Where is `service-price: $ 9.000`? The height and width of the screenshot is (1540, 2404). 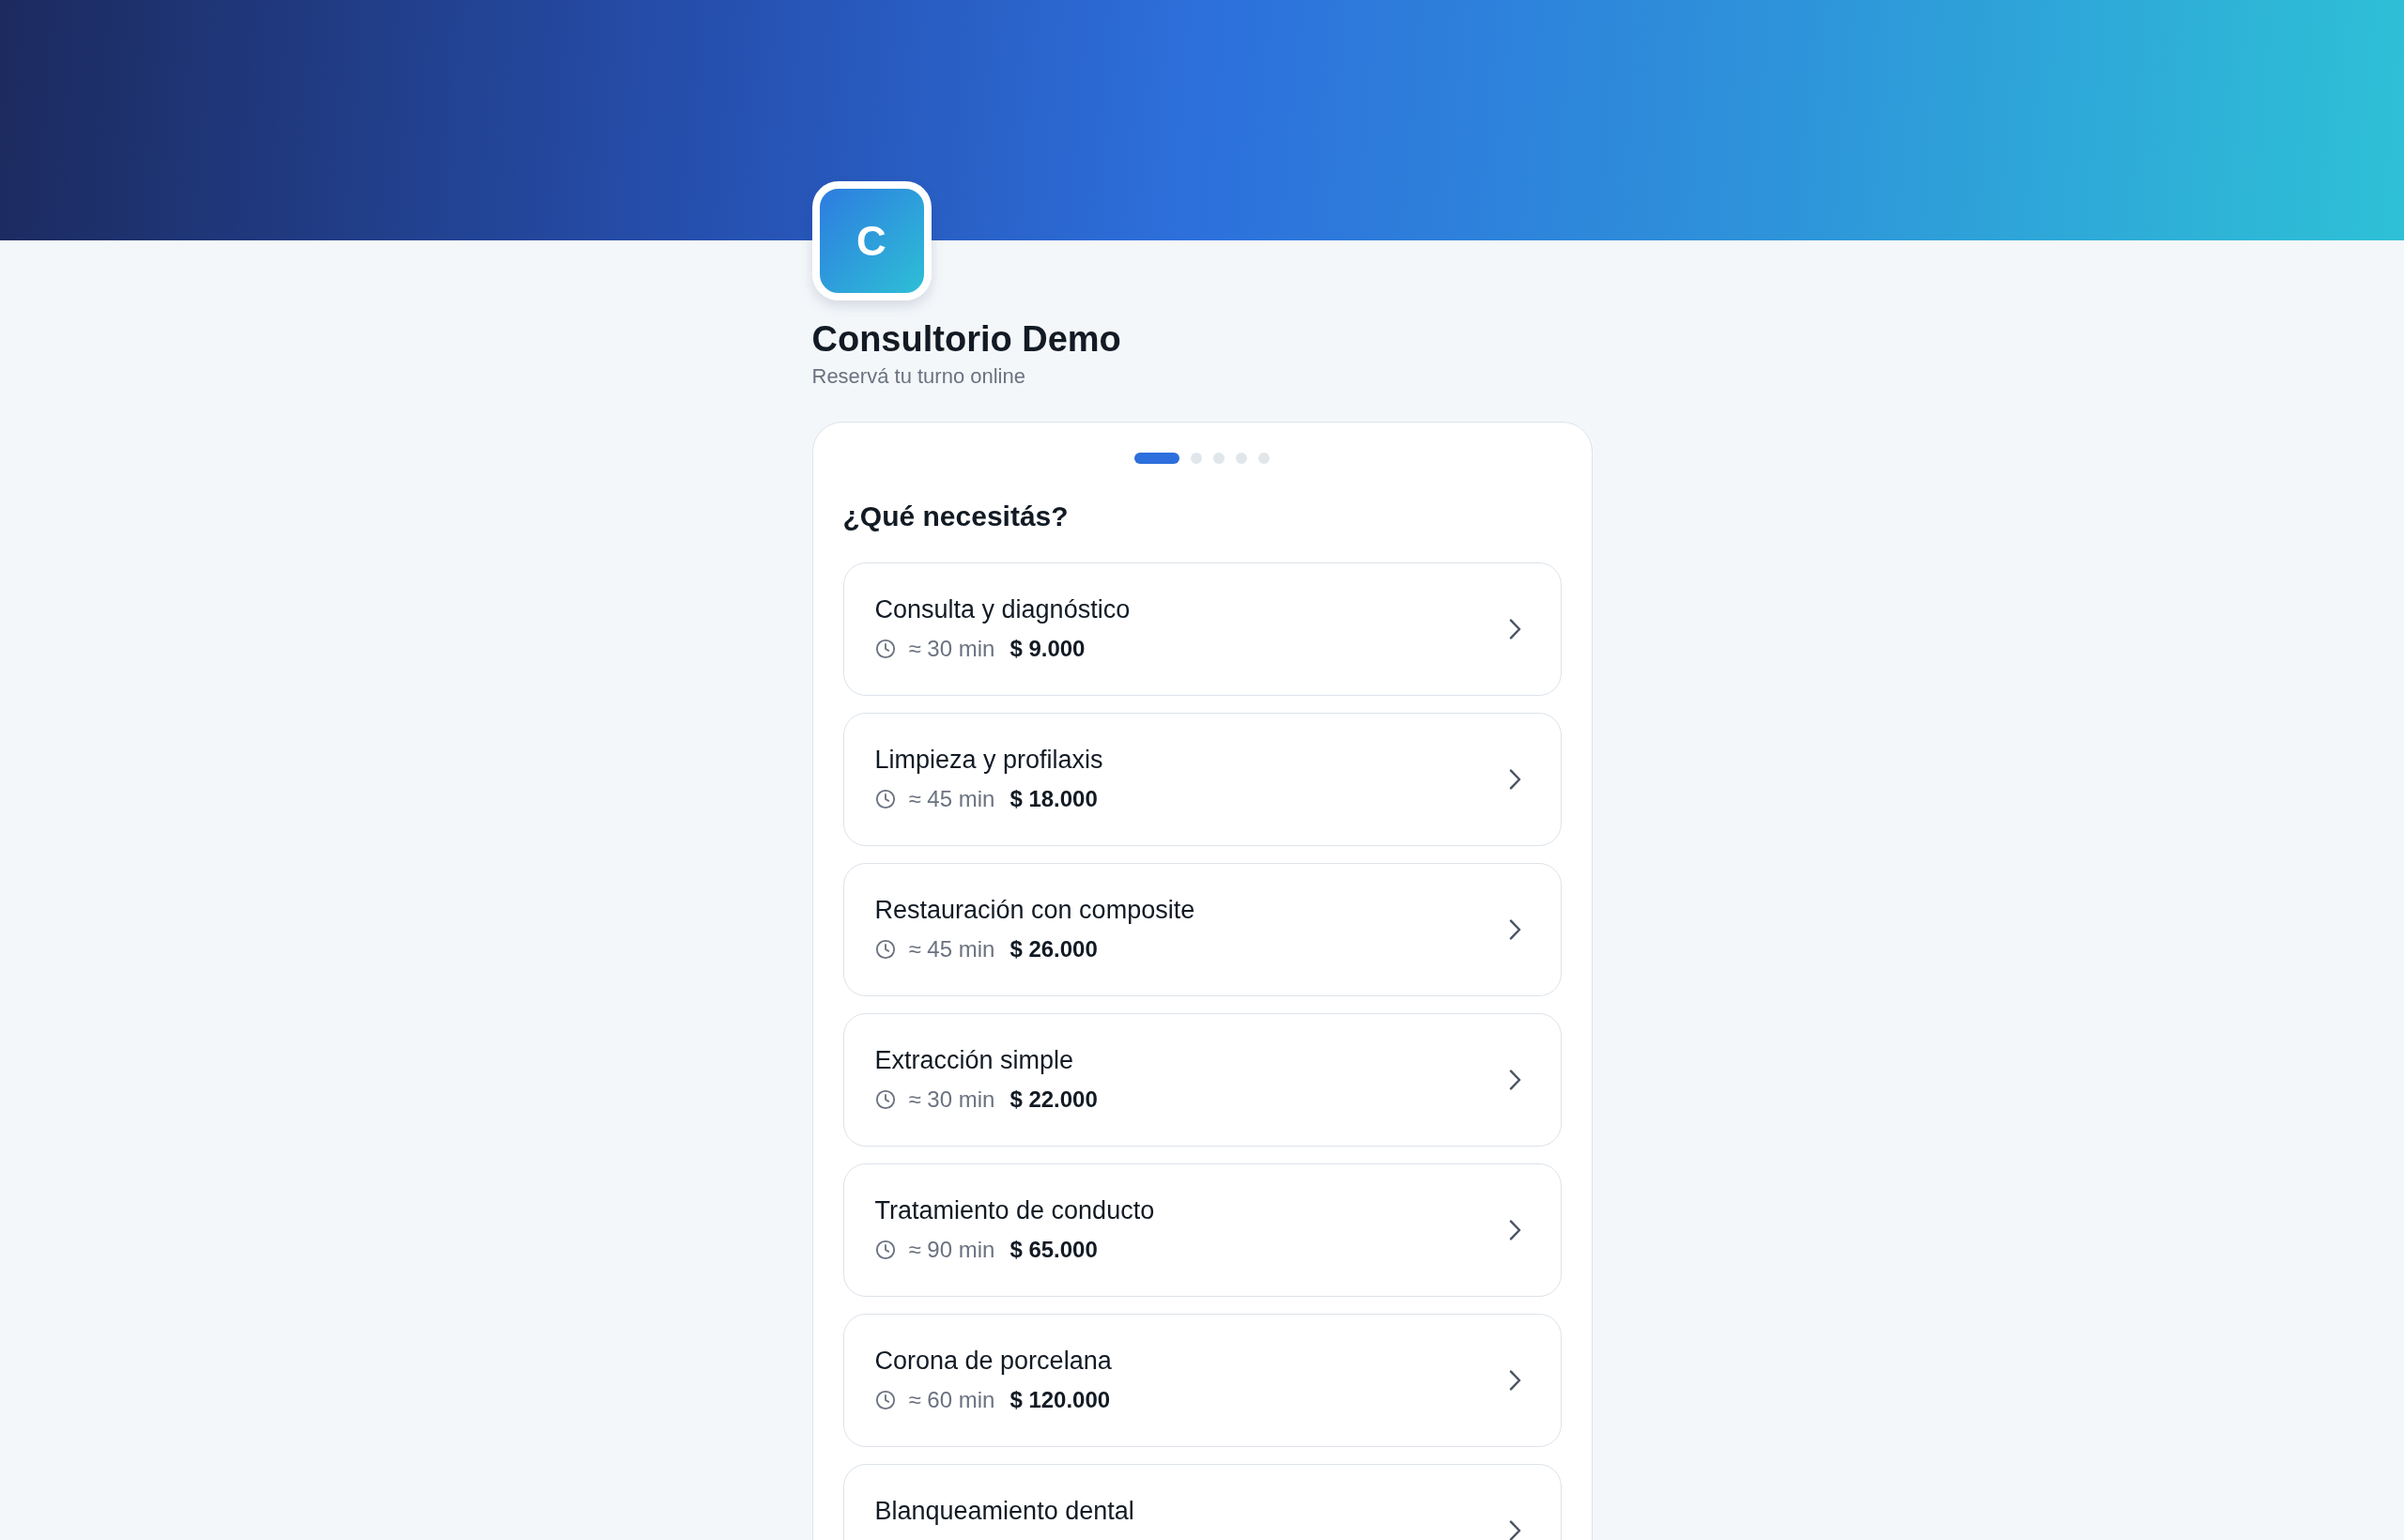
service-price: $ 9.000 is located at coordinates (1047, 649).